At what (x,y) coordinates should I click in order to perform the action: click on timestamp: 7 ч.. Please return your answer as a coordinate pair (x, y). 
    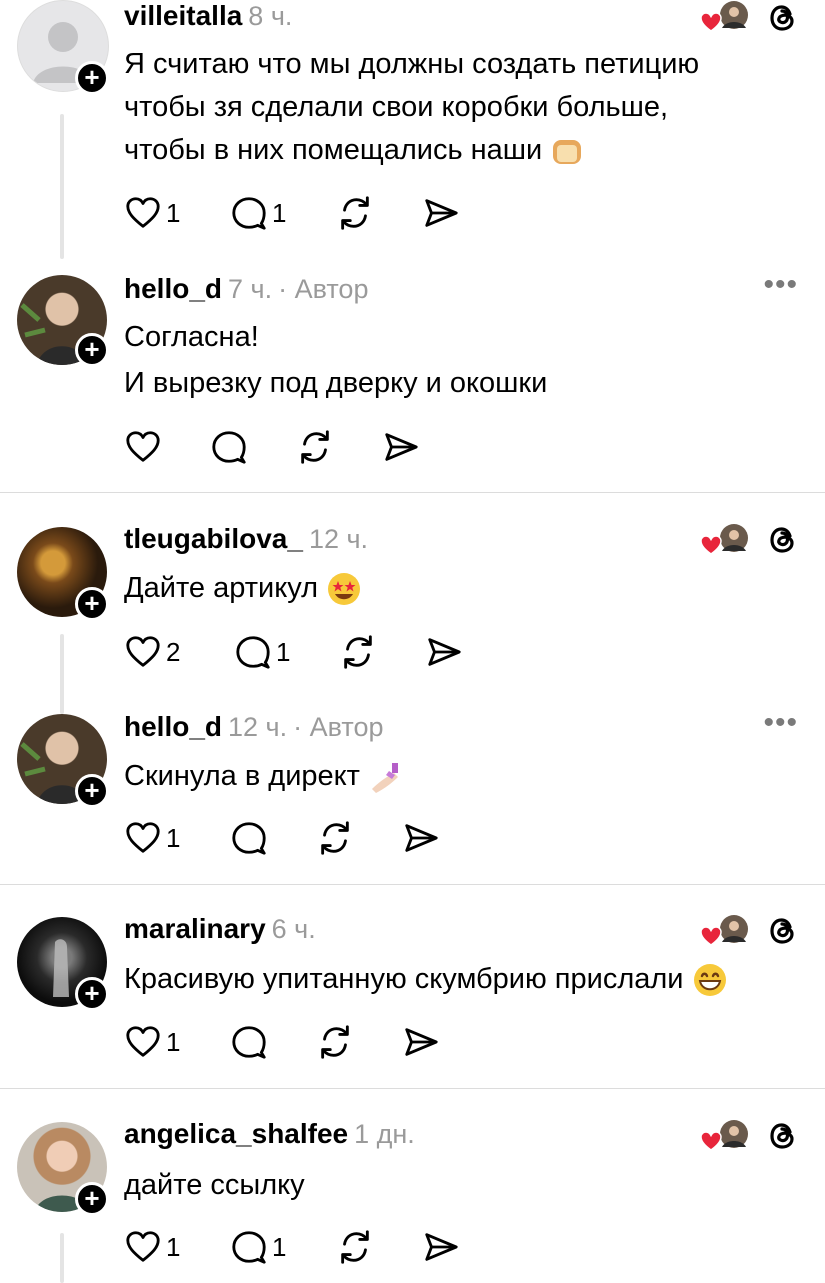
    Looking at the image, I should click on (250, 289).